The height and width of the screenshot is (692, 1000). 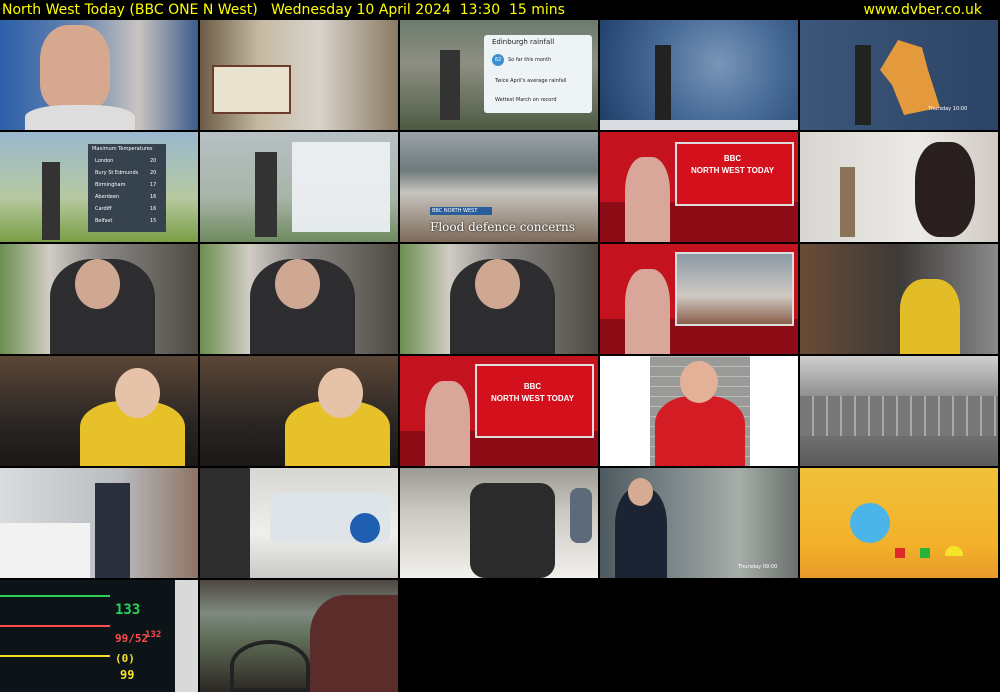 What do you see at coordinates (699, 187) in the screenshot?
I see `thumbnail-09: BBC NORTH WEST TODAY` at bounding box center [699, 187].